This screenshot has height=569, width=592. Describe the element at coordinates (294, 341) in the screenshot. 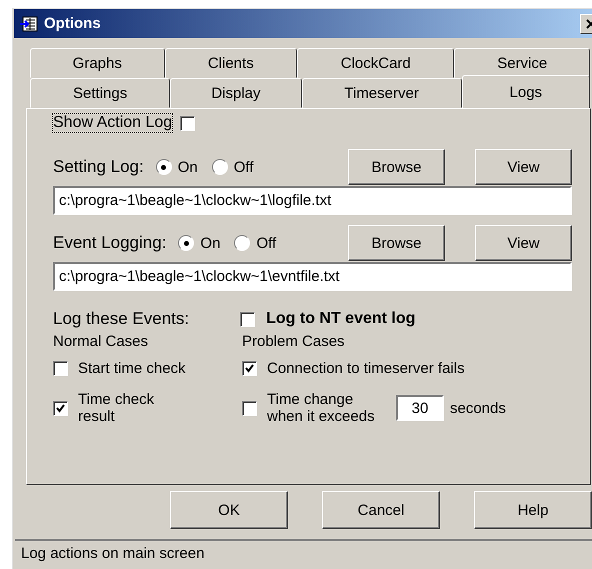

I see `group-title: Problem Cases` at that location.